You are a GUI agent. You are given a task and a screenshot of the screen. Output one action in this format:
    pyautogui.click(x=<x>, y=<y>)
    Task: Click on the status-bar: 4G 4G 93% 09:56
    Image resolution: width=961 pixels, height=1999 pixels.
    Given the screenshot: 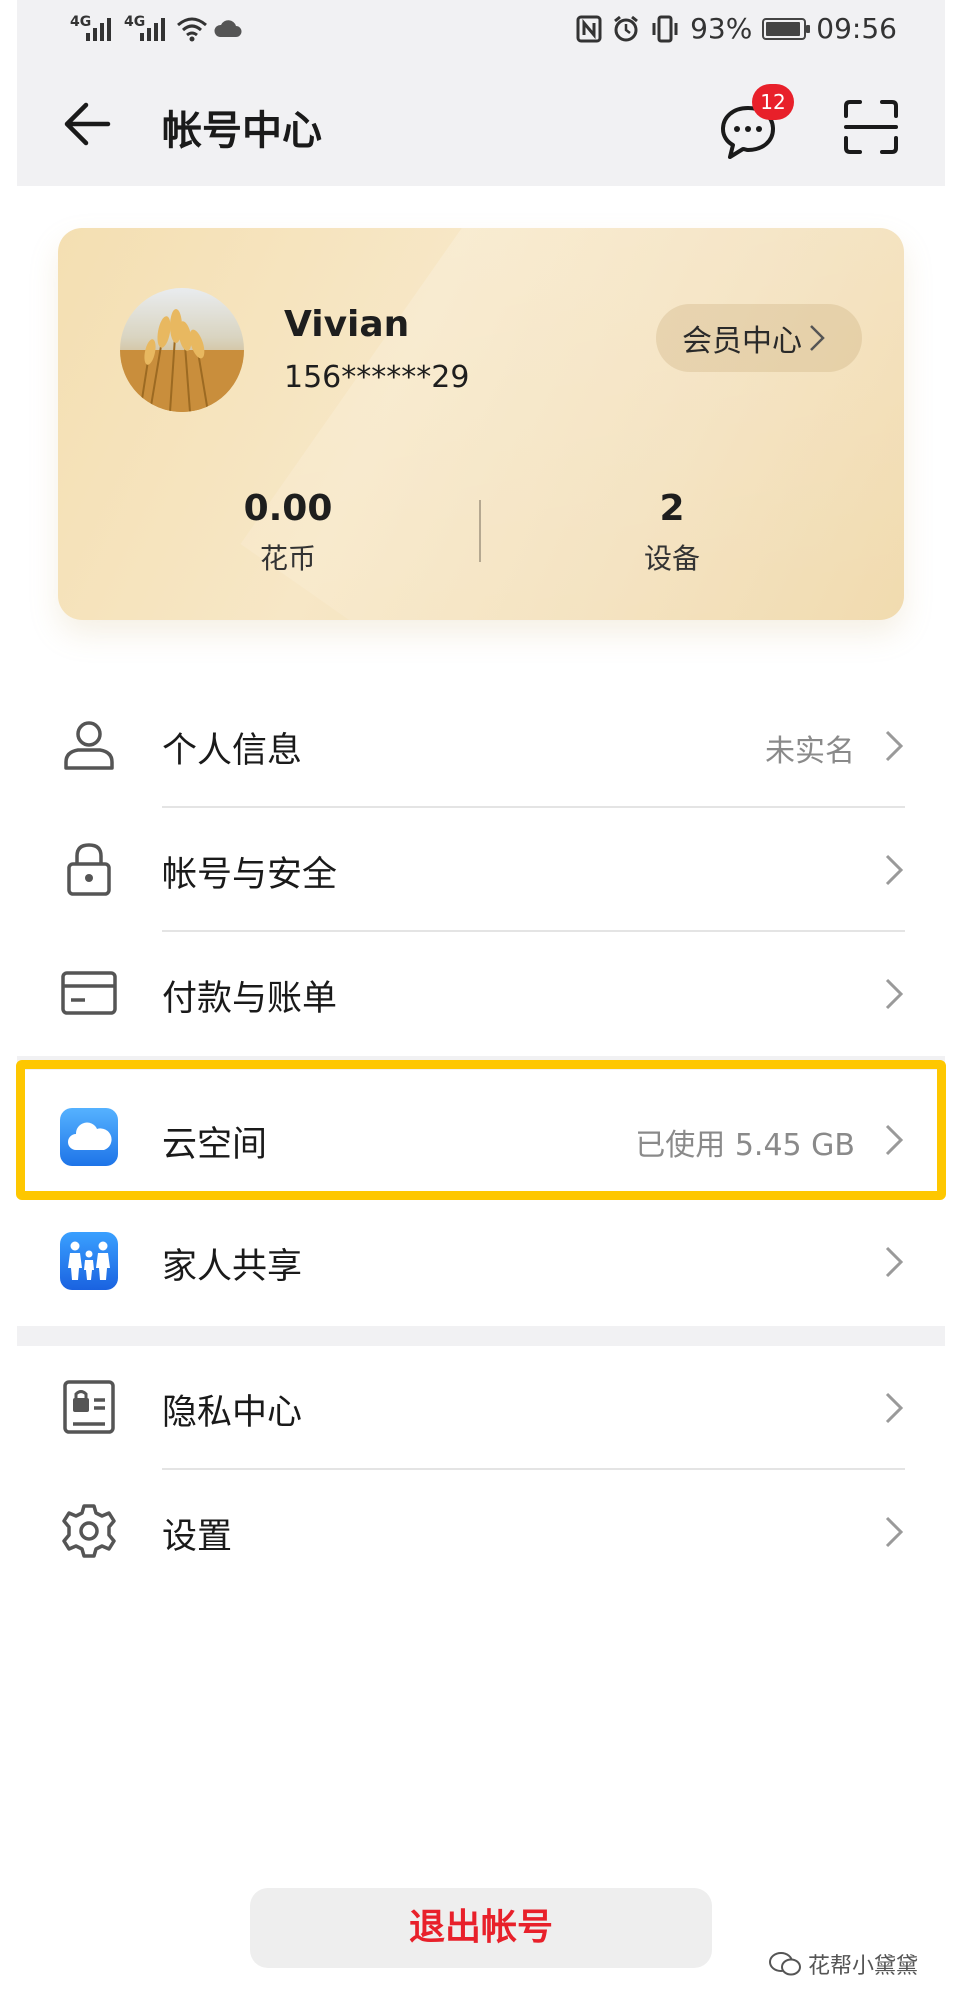 What is the action you would take?
    pyautogui.click(x=480, y=31)
    